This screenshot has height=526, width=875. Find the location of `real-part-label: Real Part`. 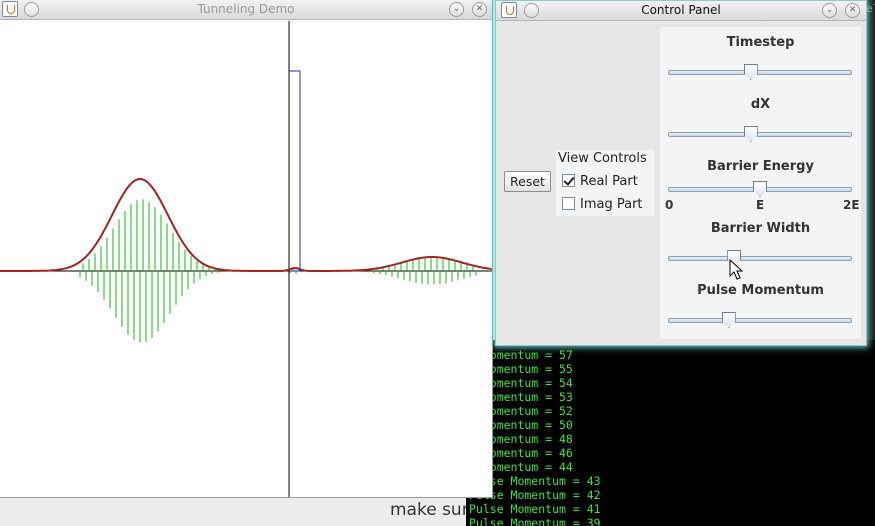

real-part-label: Real Part is located at coordinates (609, 181).